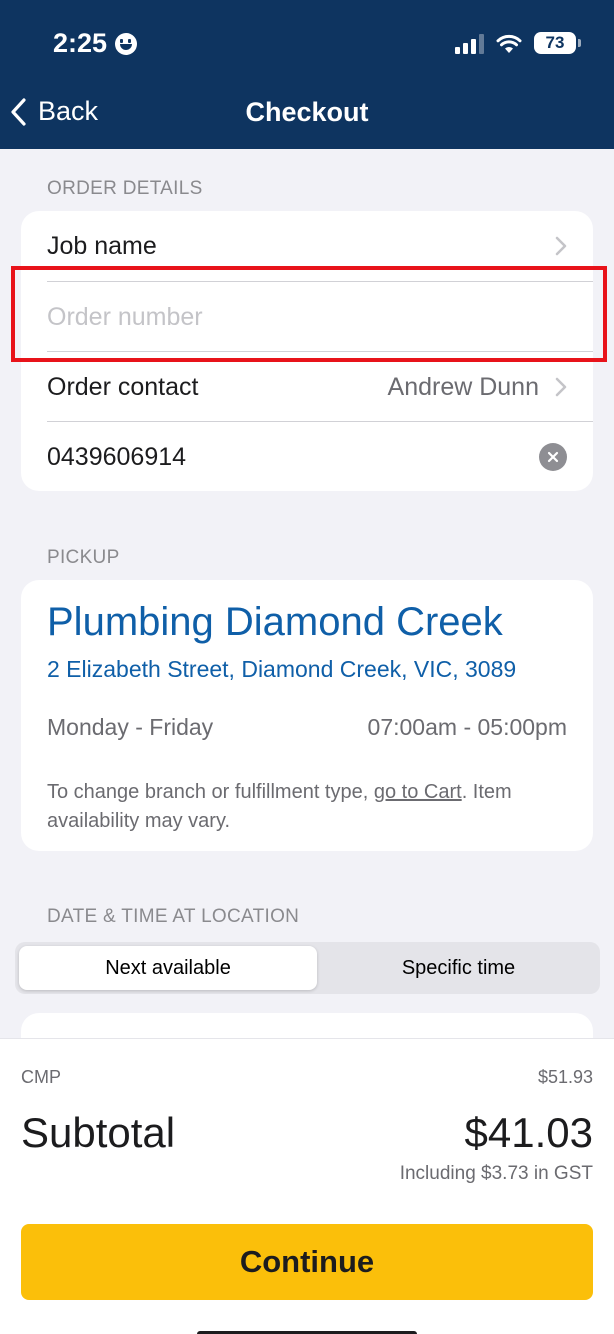 The width and height of the screenshot is (614, 1334). I want to click on order-details-section-label: ORDER DETAILS, so click(125, 188).